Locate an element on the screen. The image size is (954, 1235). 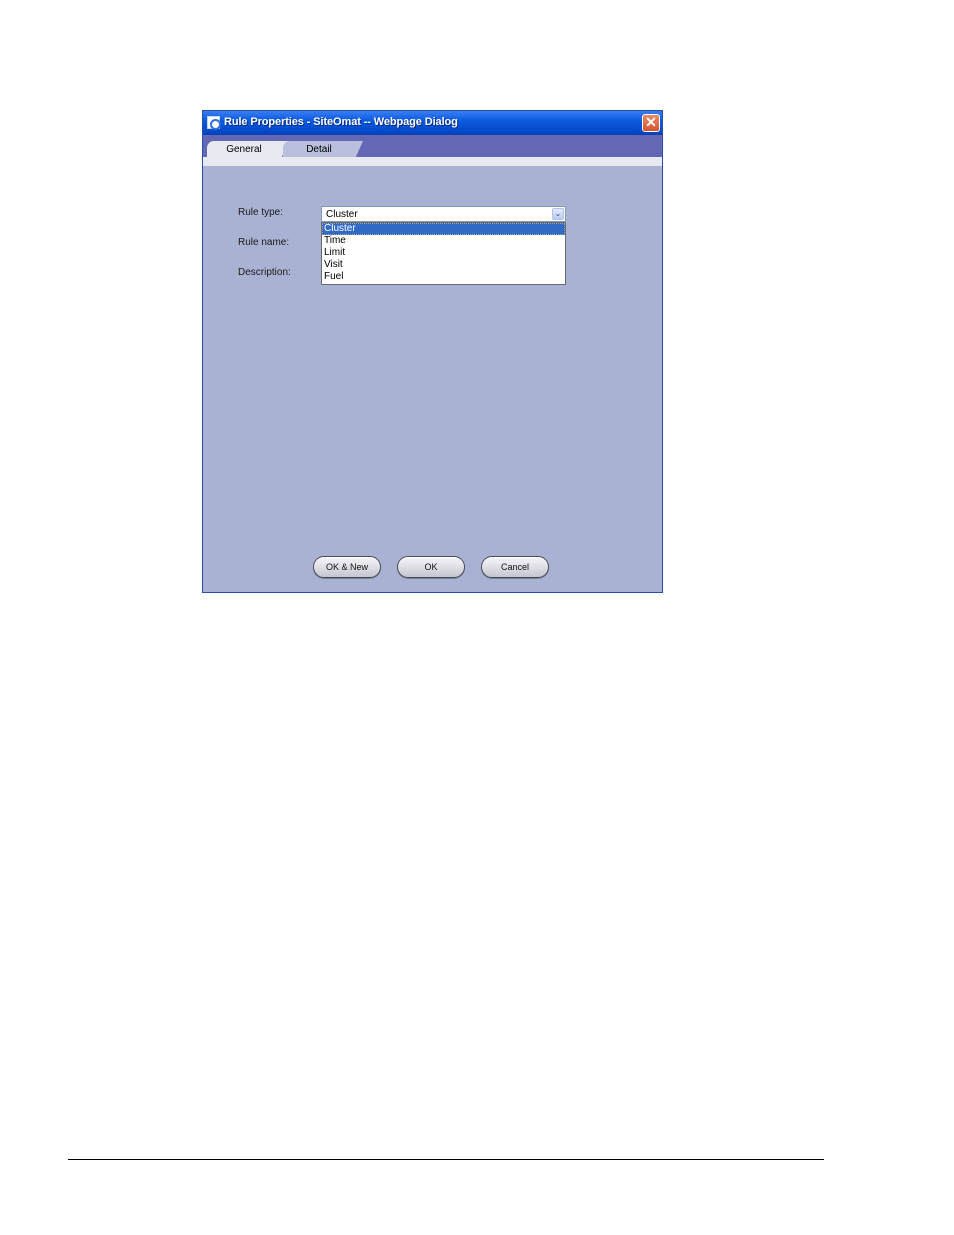
option-limit: Limit is located at coordinates (443, 253).